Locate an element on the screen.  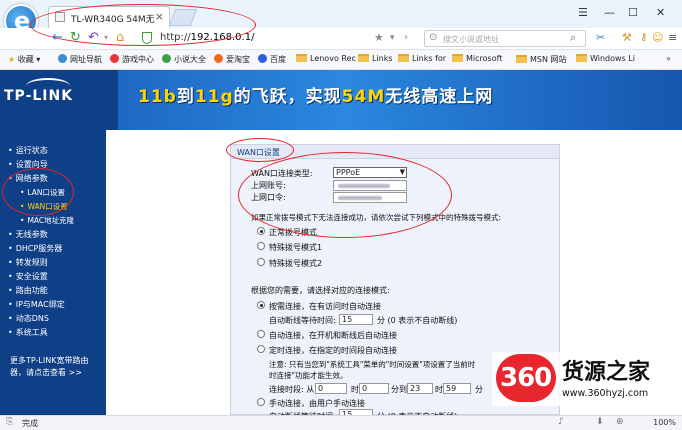
dial-mode-label: 特殊拨号模式1 is located at coordinates (296, 247).